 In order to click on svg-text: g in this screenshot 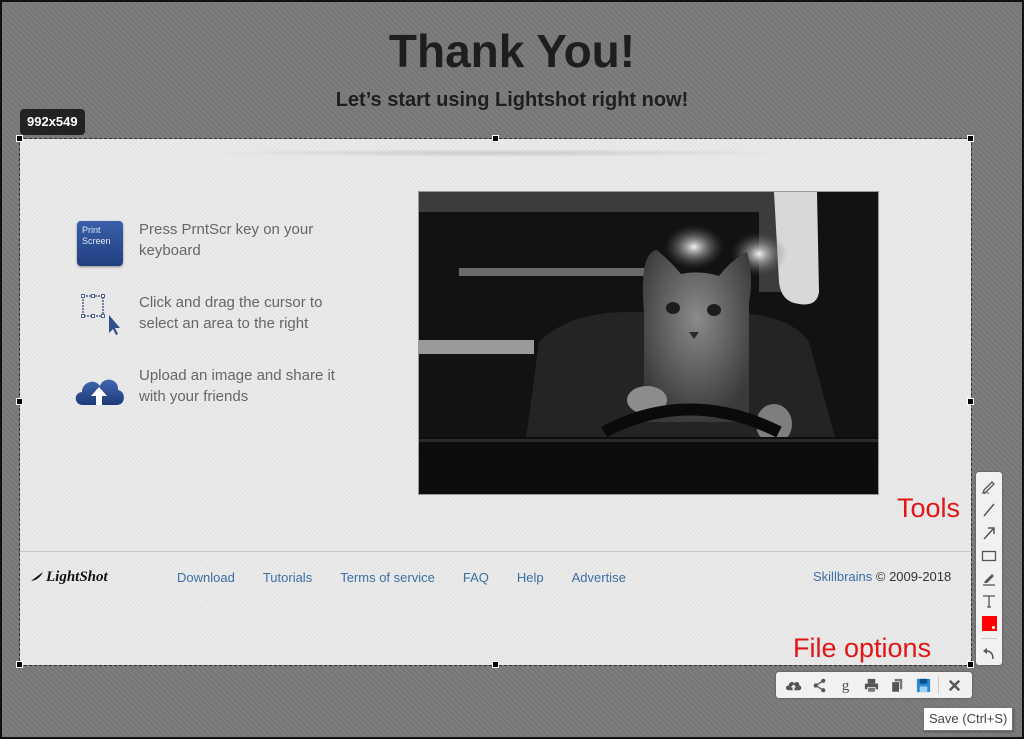, I will do `click(845, 686)`.